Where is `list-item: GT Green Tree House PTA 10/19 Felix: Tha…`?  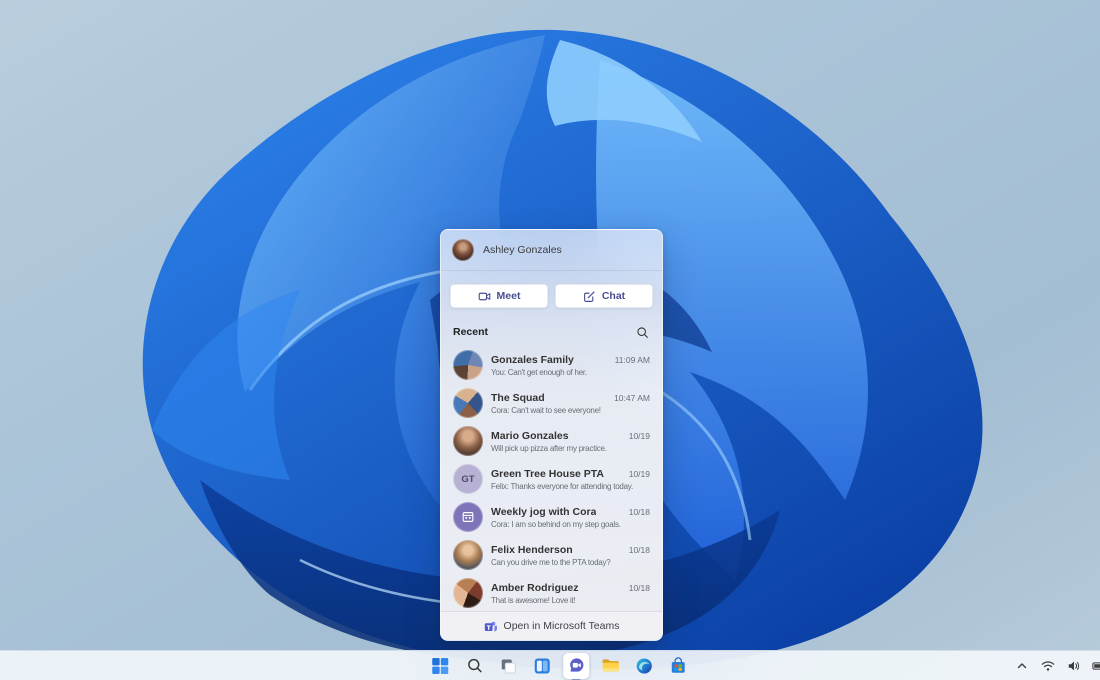 list-item: GT Green Tree House PTA 10/19 Felix: Tha… is located at coordinates (551, 479).